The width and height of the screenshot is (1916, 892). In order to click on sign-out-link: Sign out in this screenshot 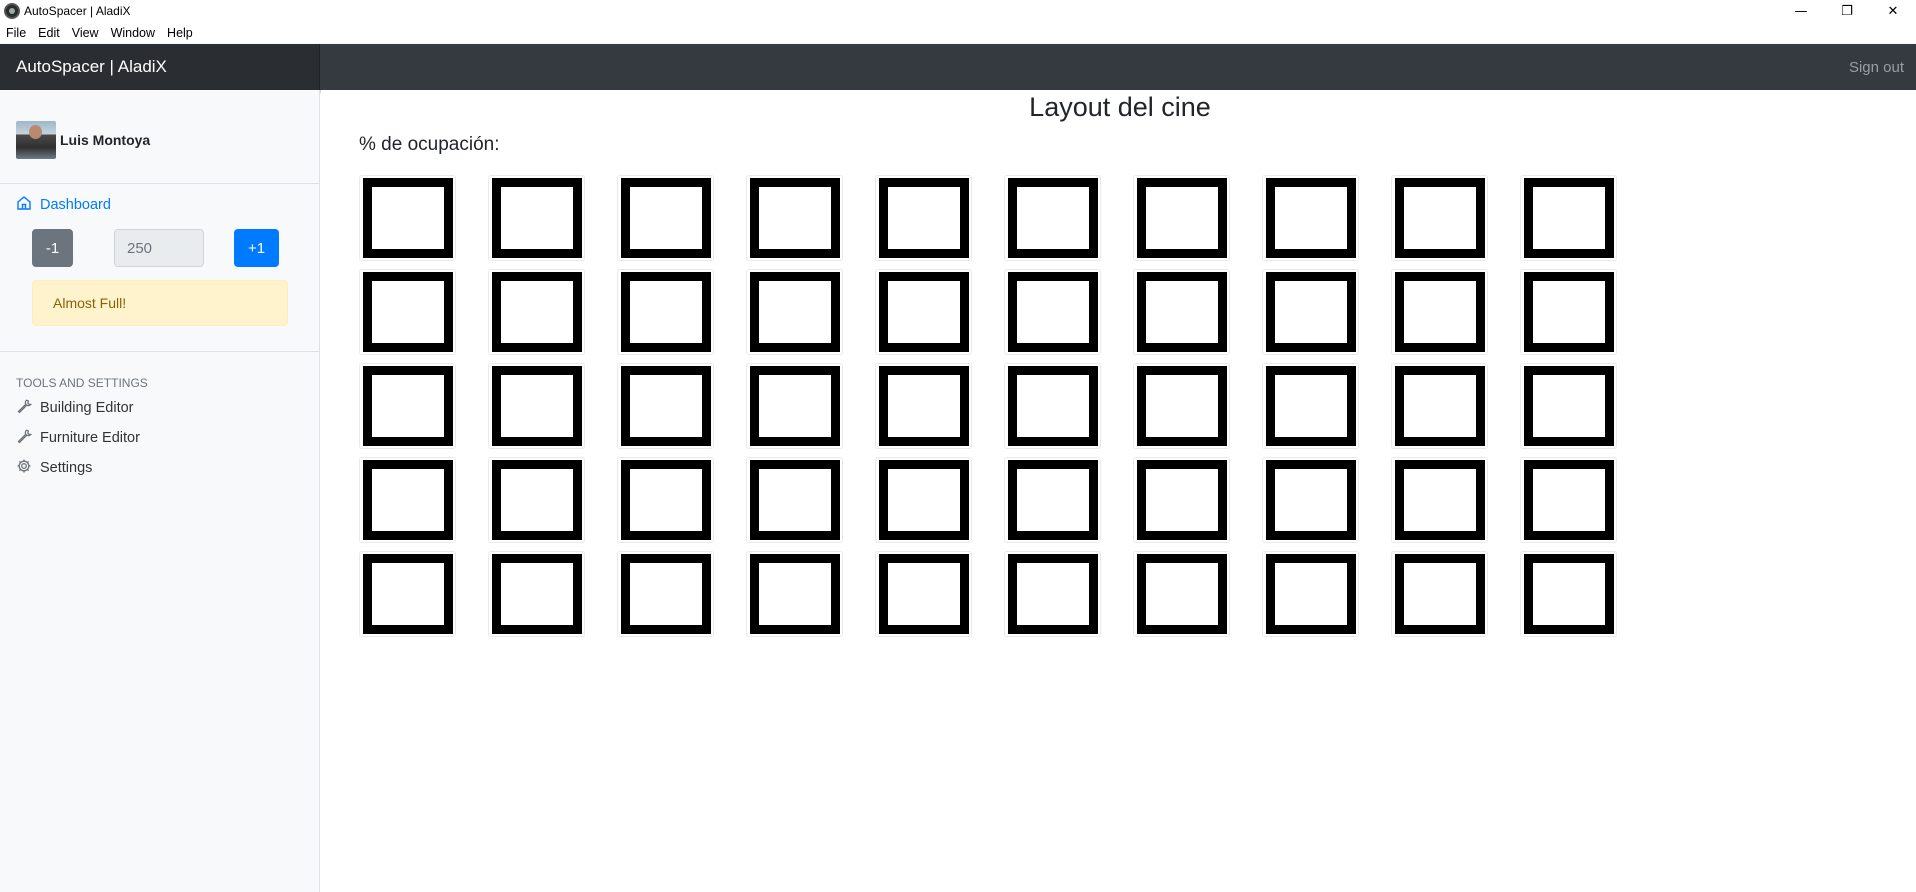, I will do `click(1876, 67)`.